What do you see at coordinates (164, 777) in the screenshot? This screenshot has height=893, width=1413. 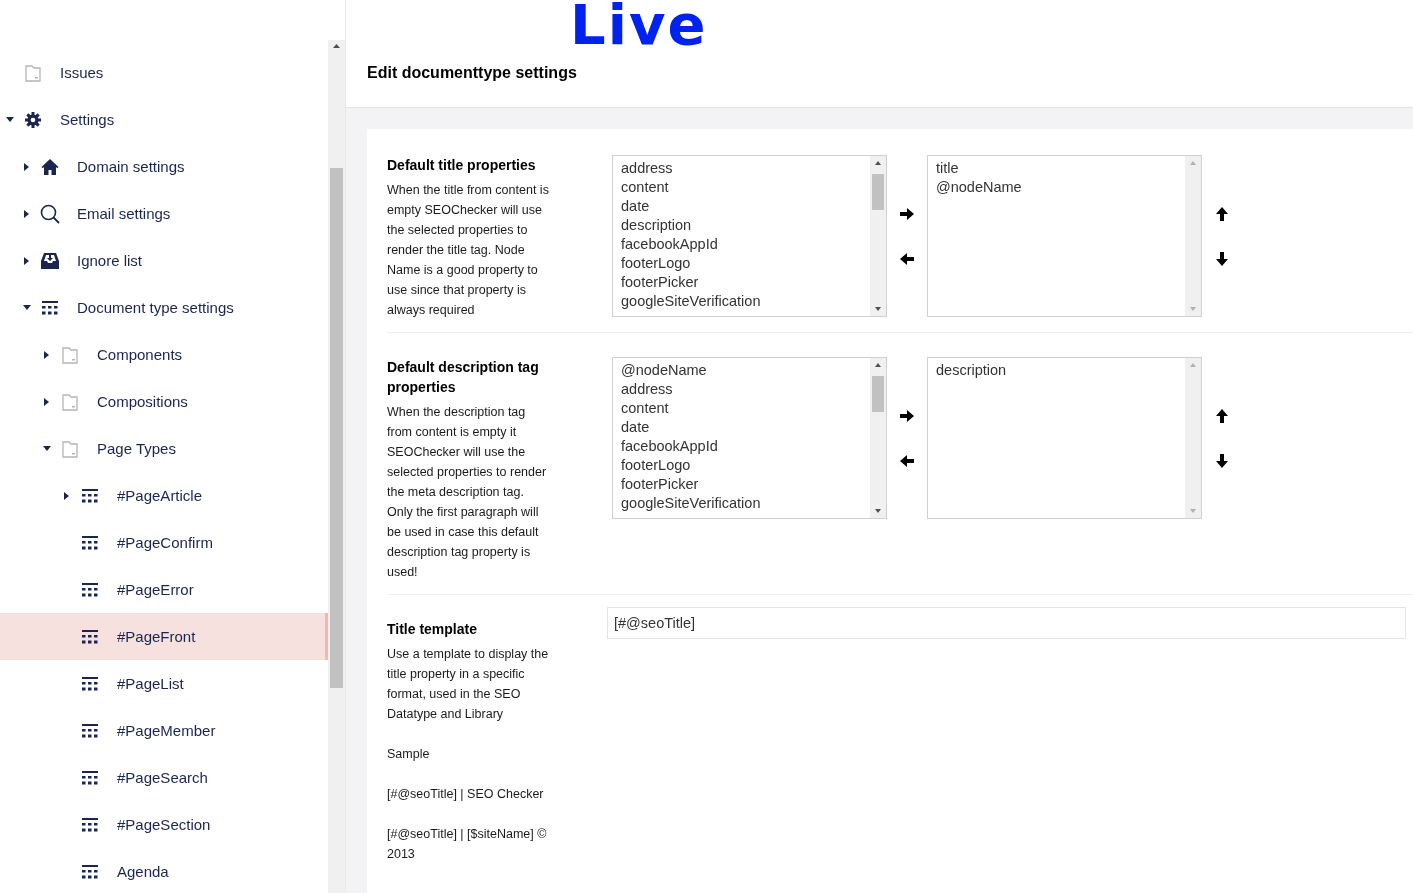 I see `tree-item: #PageSearch` at bounding box center [164, 777].